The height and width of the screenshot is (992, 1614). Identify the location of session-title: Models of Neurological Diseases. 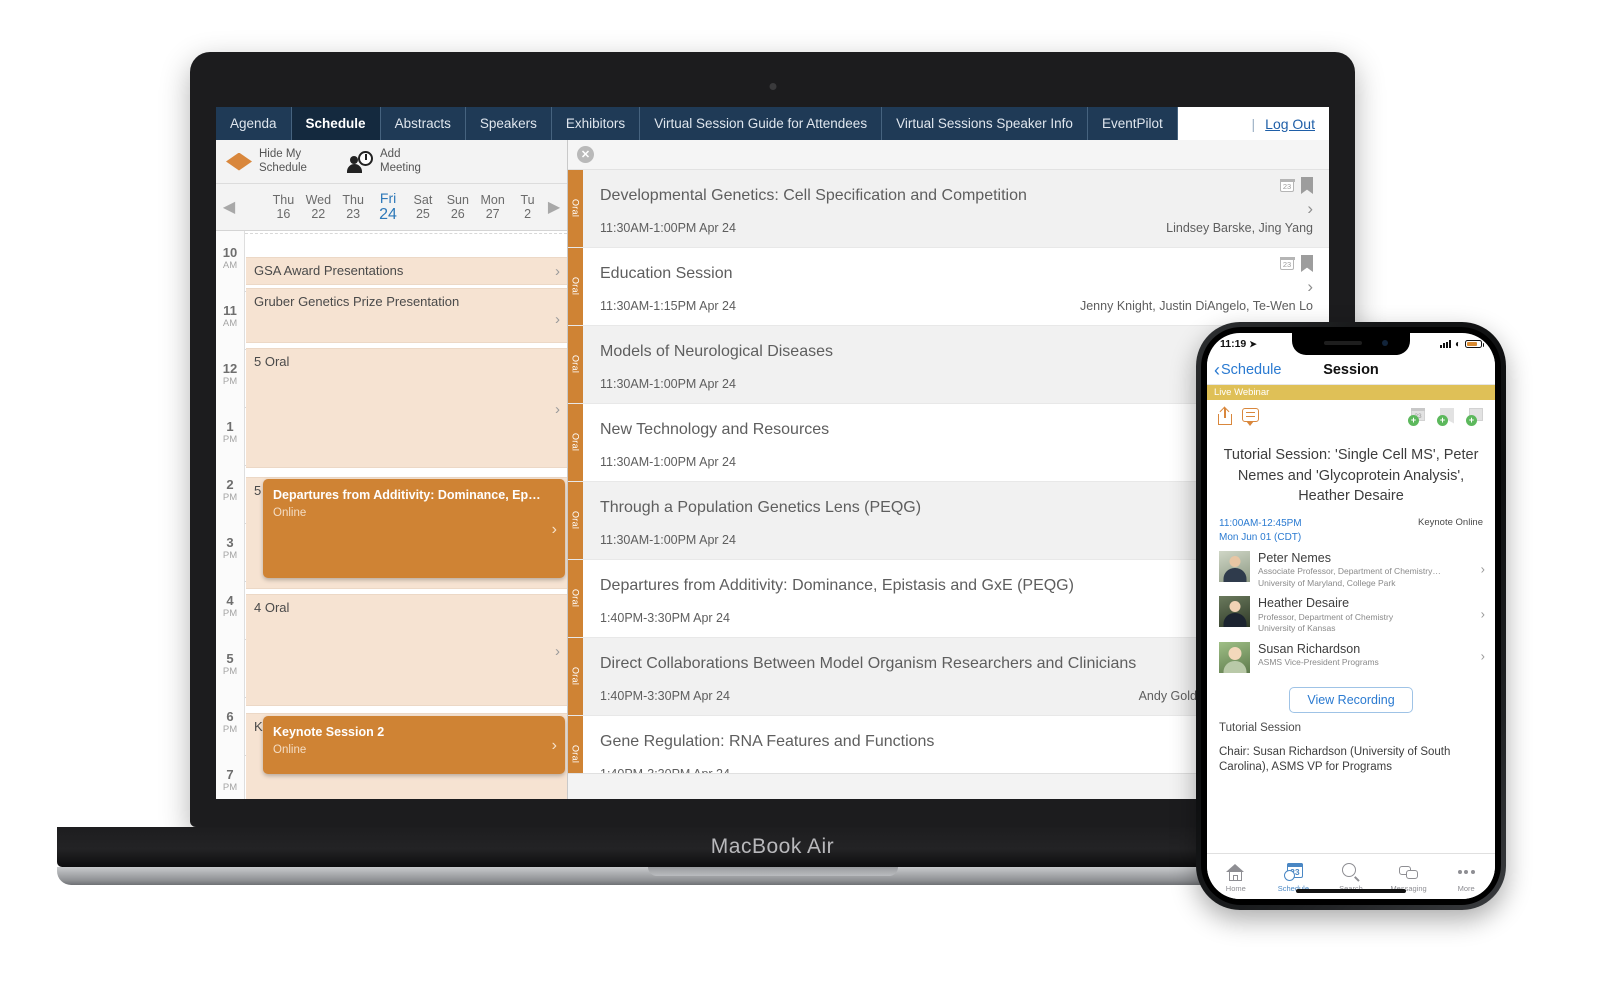
(716, 351).